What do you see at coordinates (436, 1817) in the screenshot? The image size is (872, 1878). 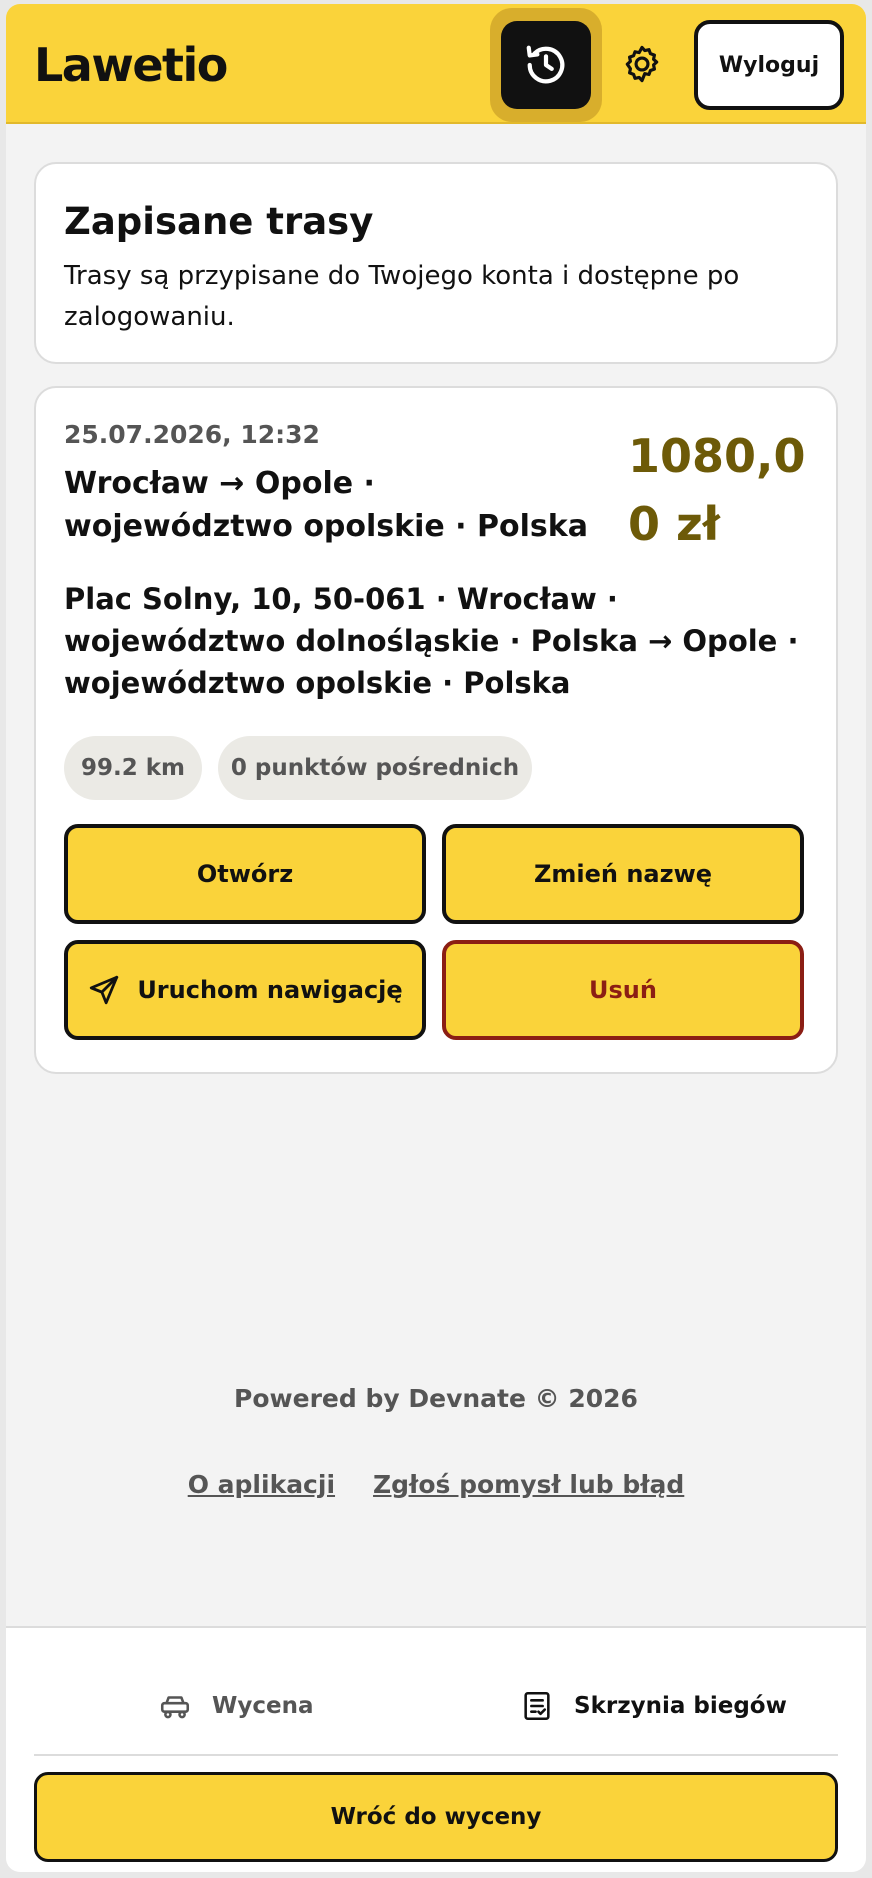 I see `back-to-quote-button: Wróć do wyceny` at bounding box center [436, 1817].